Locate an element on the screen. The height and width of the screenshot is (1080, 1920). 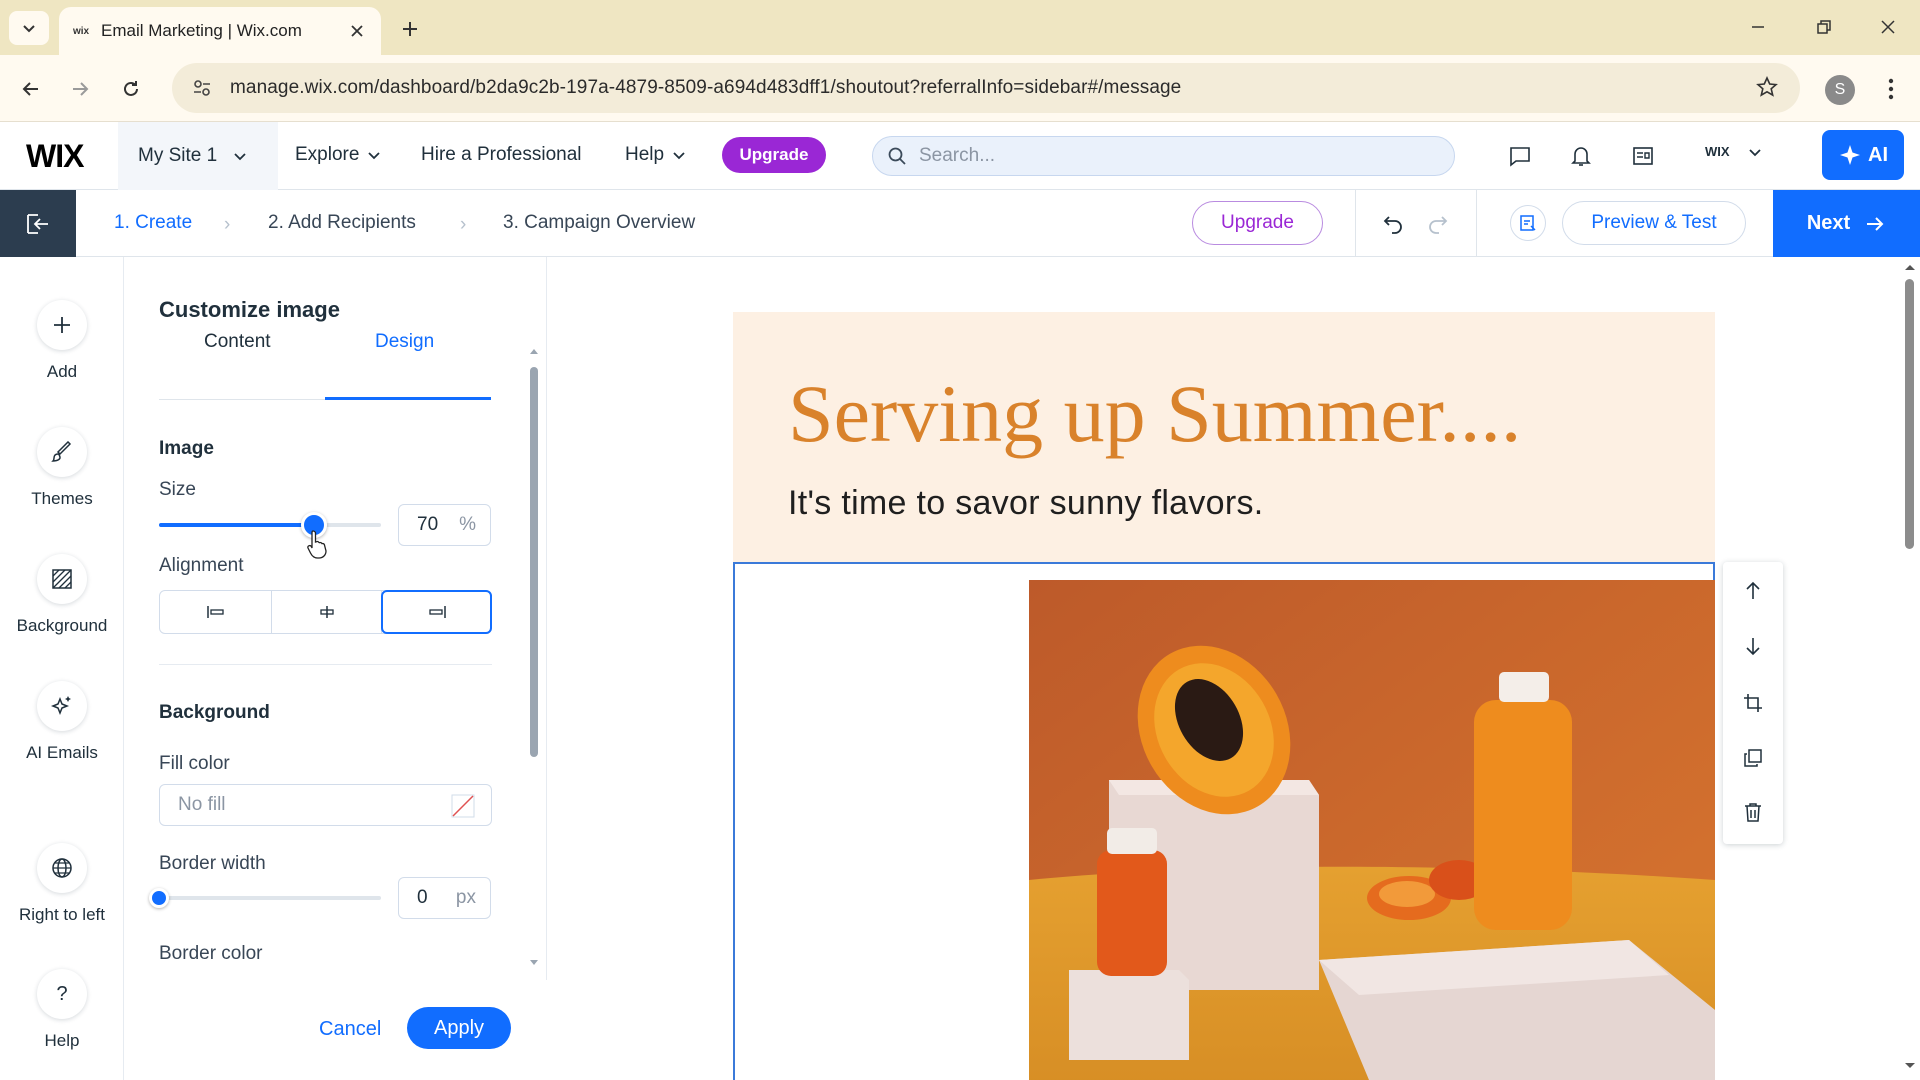
rail-themes: Themes is located at coordinates (62, 468).